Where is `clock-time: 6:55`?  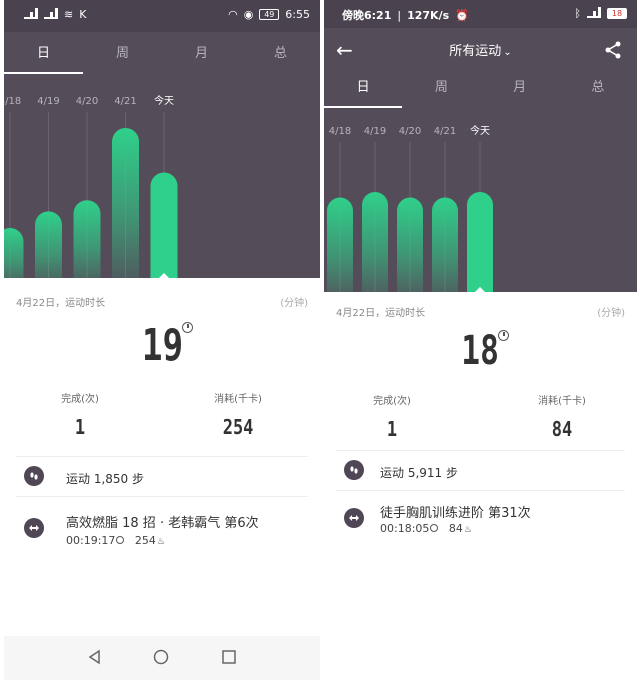
clock-time: 6:55 is located at coordinates (297, 14).